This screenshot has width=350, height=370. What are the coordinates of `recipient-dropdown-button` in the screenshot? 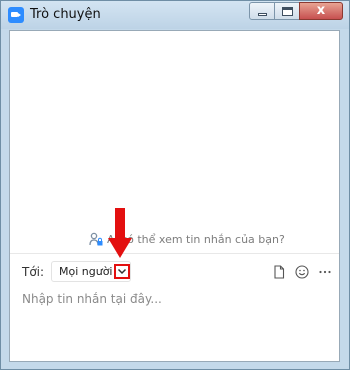 It's located at (122, 271).